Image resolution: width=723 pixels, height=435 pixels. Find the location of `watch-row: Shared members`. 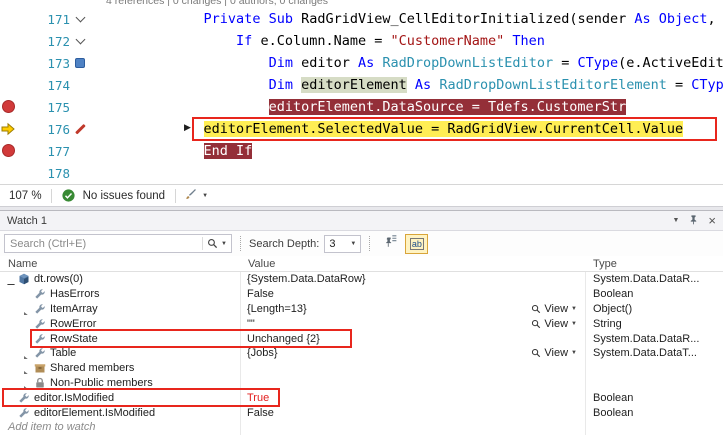

watch-row: Shared members is located at coordinates (361, 368).